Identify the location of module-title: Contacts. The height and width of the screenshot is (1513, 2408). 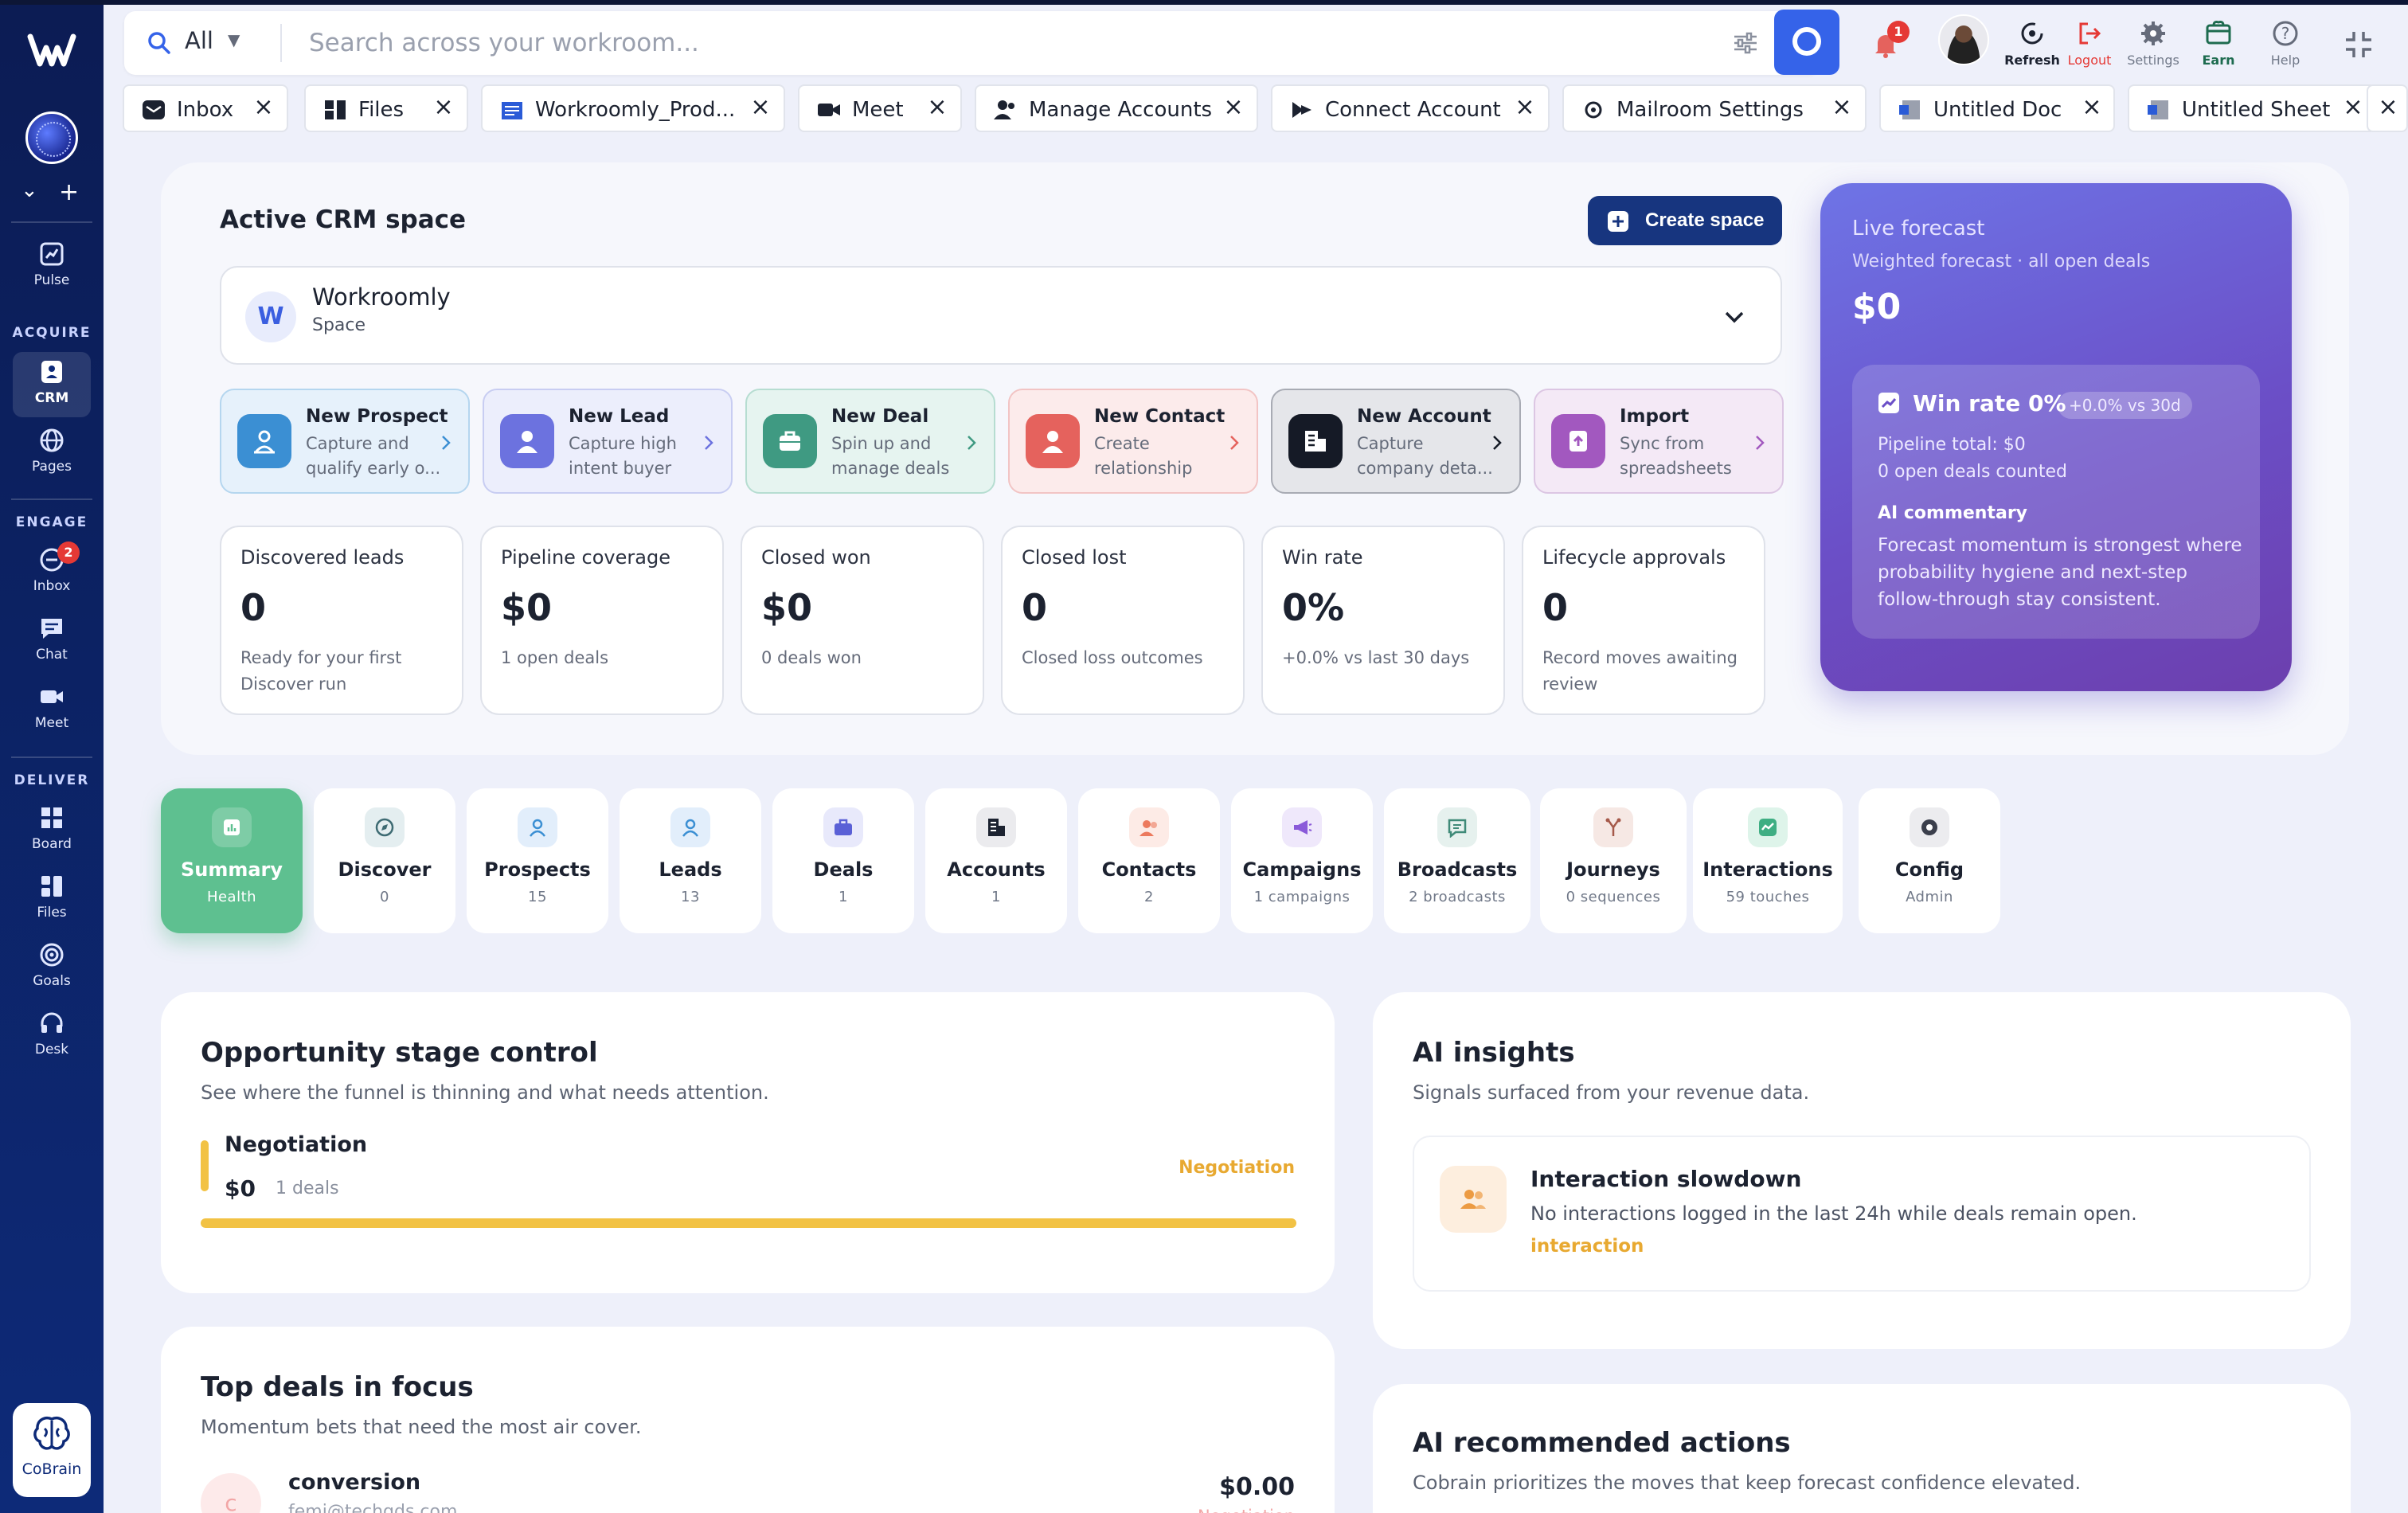
(1149, 870).